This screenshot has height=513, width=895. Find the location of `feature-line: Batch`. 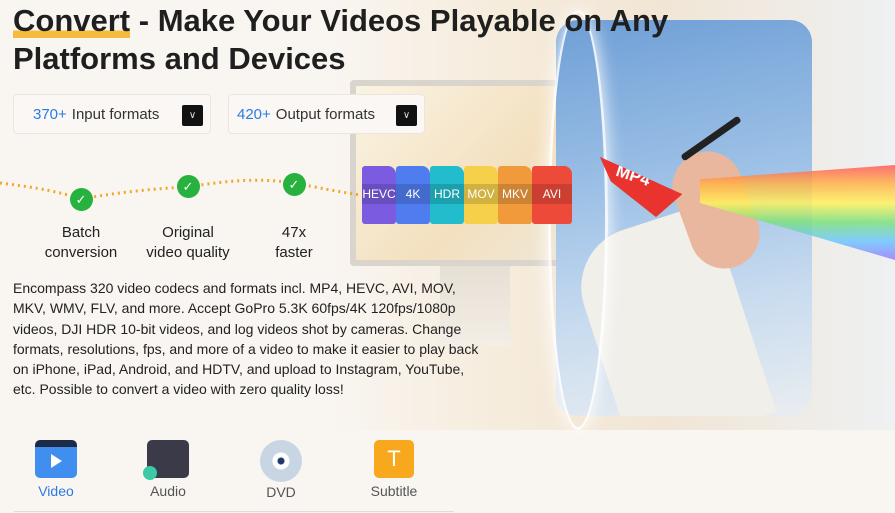

feature-line: Batch is located at coordinates (81, 232).